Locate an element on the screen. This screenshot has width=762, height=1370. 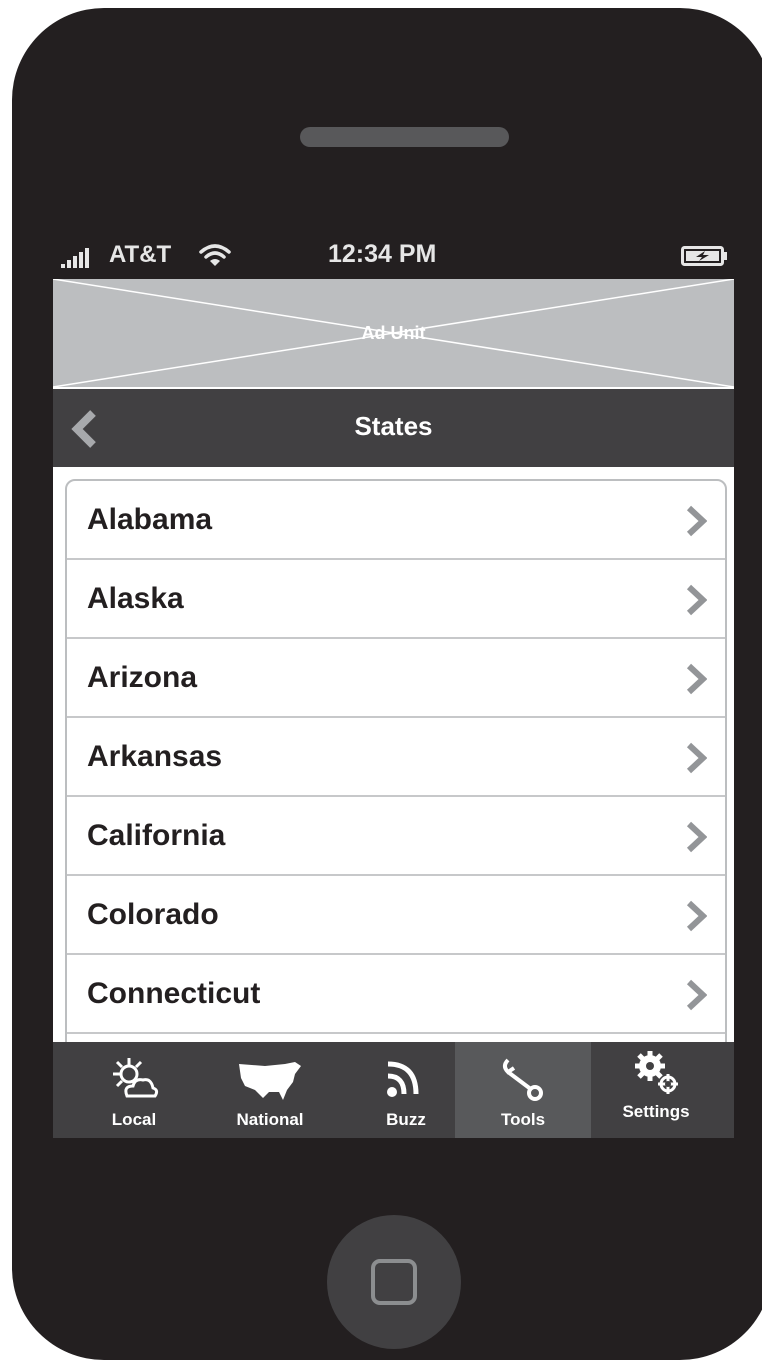
state-label: Alabama is located at coordinates (150, 519).